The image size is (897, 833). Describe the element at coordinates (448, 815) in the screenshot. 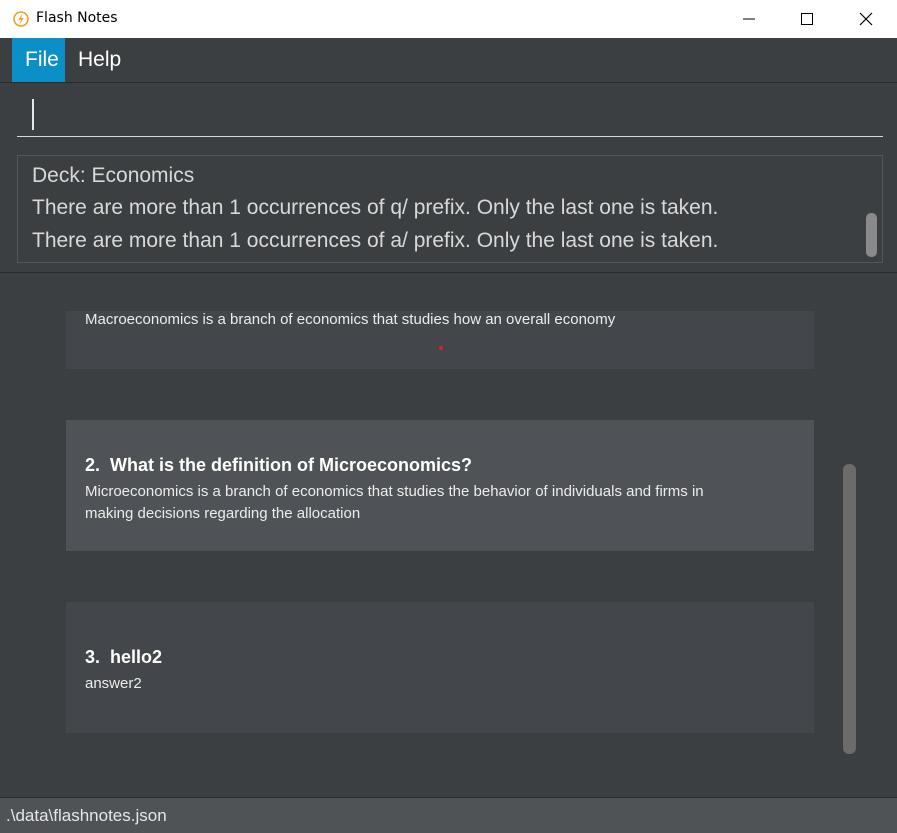

I see `status-bar: .\data\flashnotes.json` at that location.